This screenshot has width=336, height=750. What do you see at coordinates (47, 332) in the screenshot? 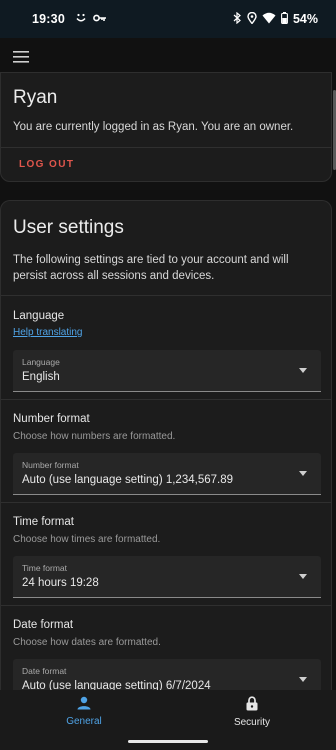
I see `help-translating-link: Help translating` at bounding box center [47, 332].